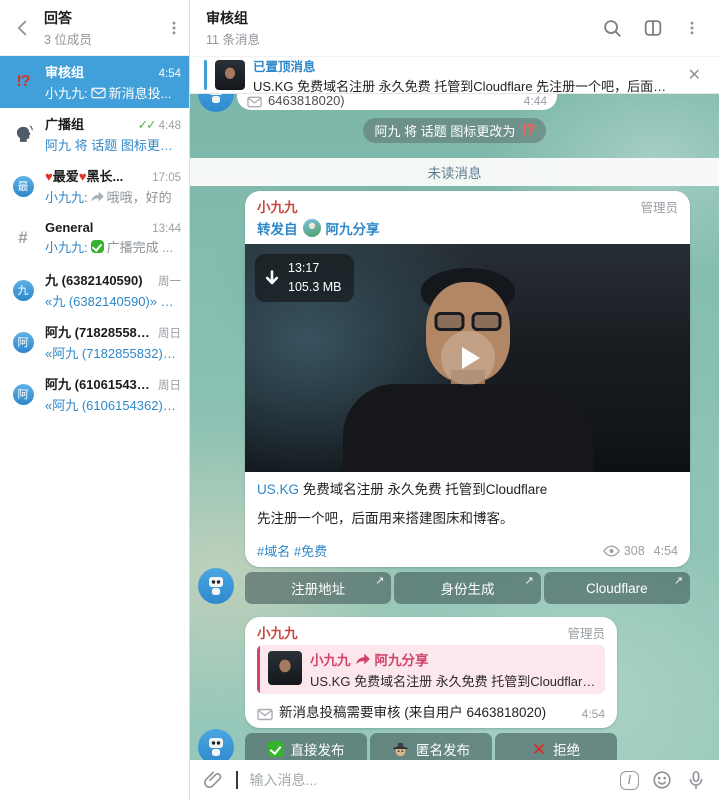 This screenshot has height=800, width=719. What do you see at coordinates (616, 588) in the screenshot?
I see `cloudflare-url-button: Cloudflare ↗` at bounding box center [616, 588].